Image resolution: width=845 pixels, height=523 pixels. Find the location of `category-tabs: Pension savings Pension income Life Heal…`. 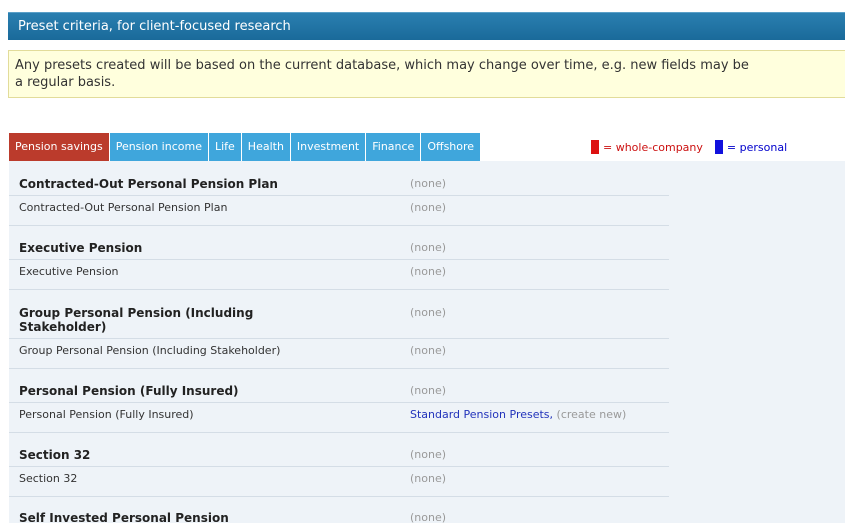

category-tabs: Pension savings Pension income Life Heal… is located at coordinates (245, 147).